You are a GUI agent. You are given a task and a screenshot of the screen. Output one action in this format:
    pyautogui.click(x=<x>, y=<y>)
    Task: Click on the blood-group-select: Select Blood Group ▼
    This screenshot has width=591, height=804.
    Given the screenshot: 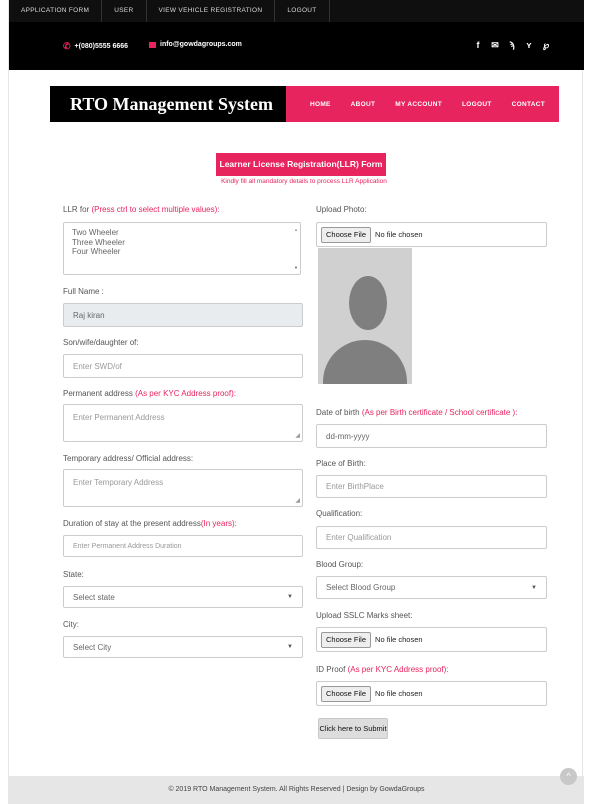 What is the action you would take?
    pyautogui.click(x=431, y=587)
    